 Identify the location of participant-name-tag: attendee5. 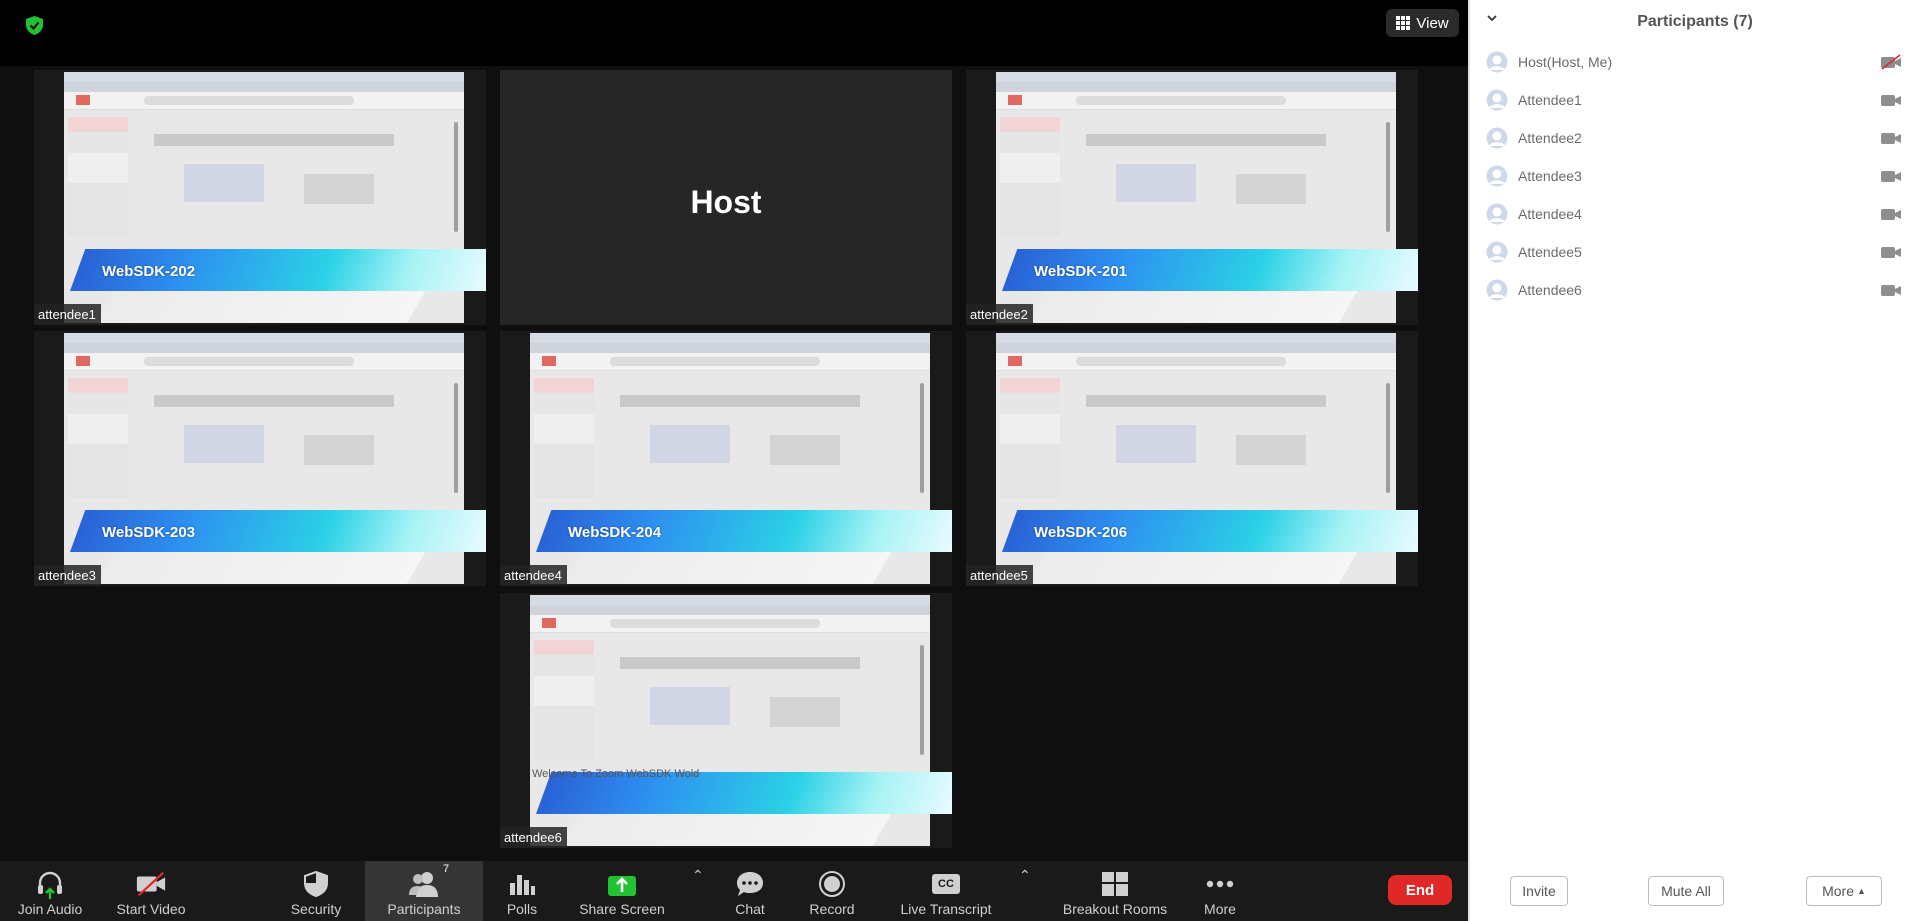
(999, 575).